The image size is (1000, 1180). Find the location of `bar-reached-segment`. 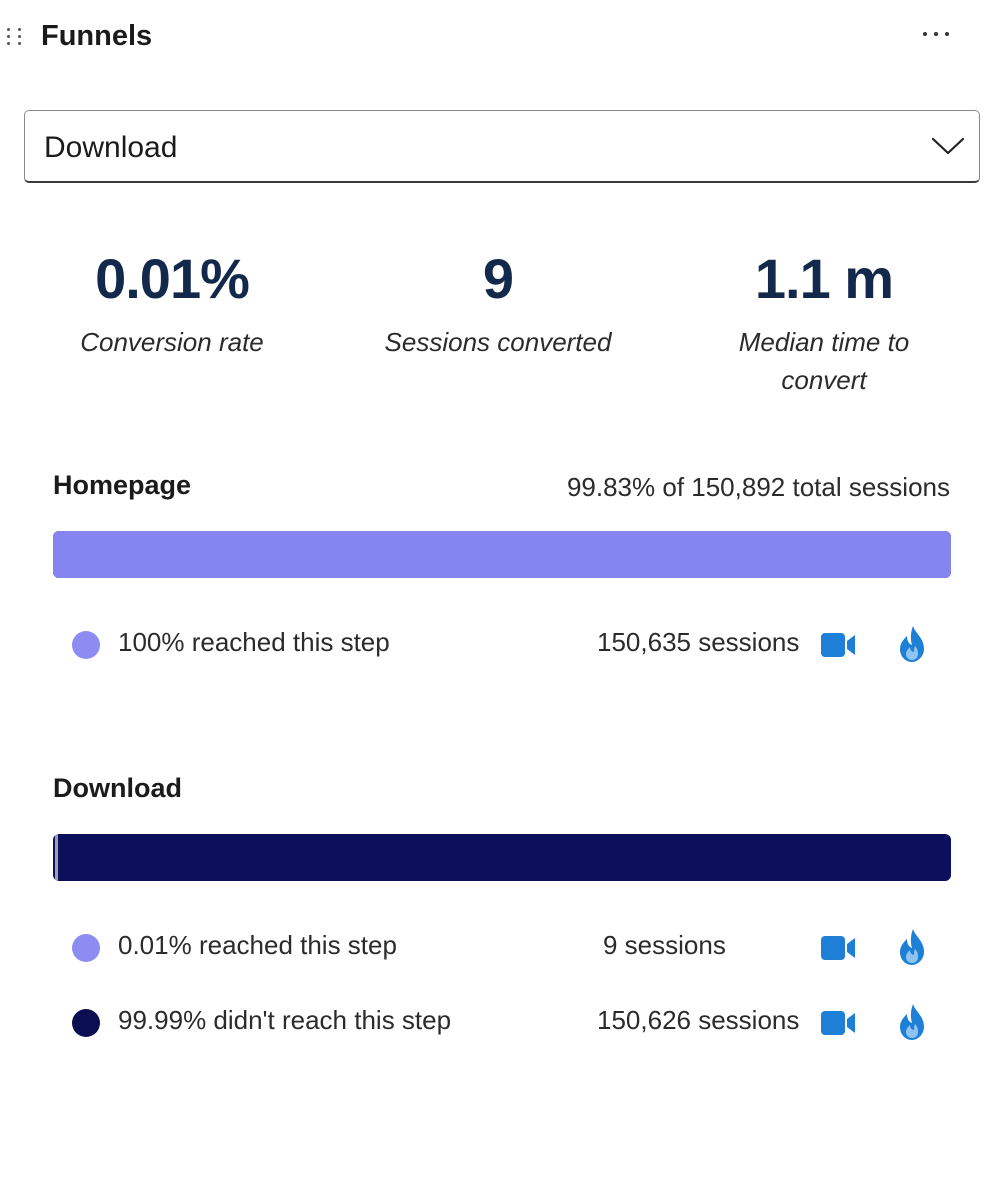

bar-reached-segment is located at coordinates (502, 554).